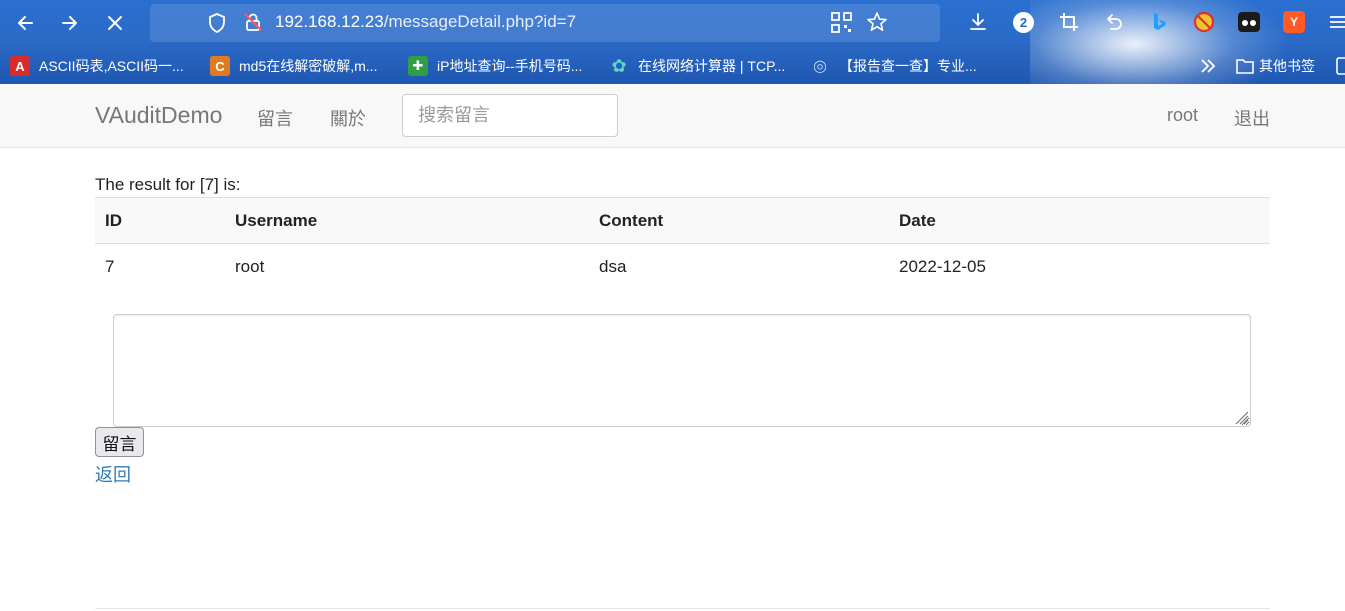 Image resolution: width=1345 pixels, height=611 pixels. Describe the element at coordinates (275, 118) in the screenshot. I see `nav-link-messages: 留言` at that location.